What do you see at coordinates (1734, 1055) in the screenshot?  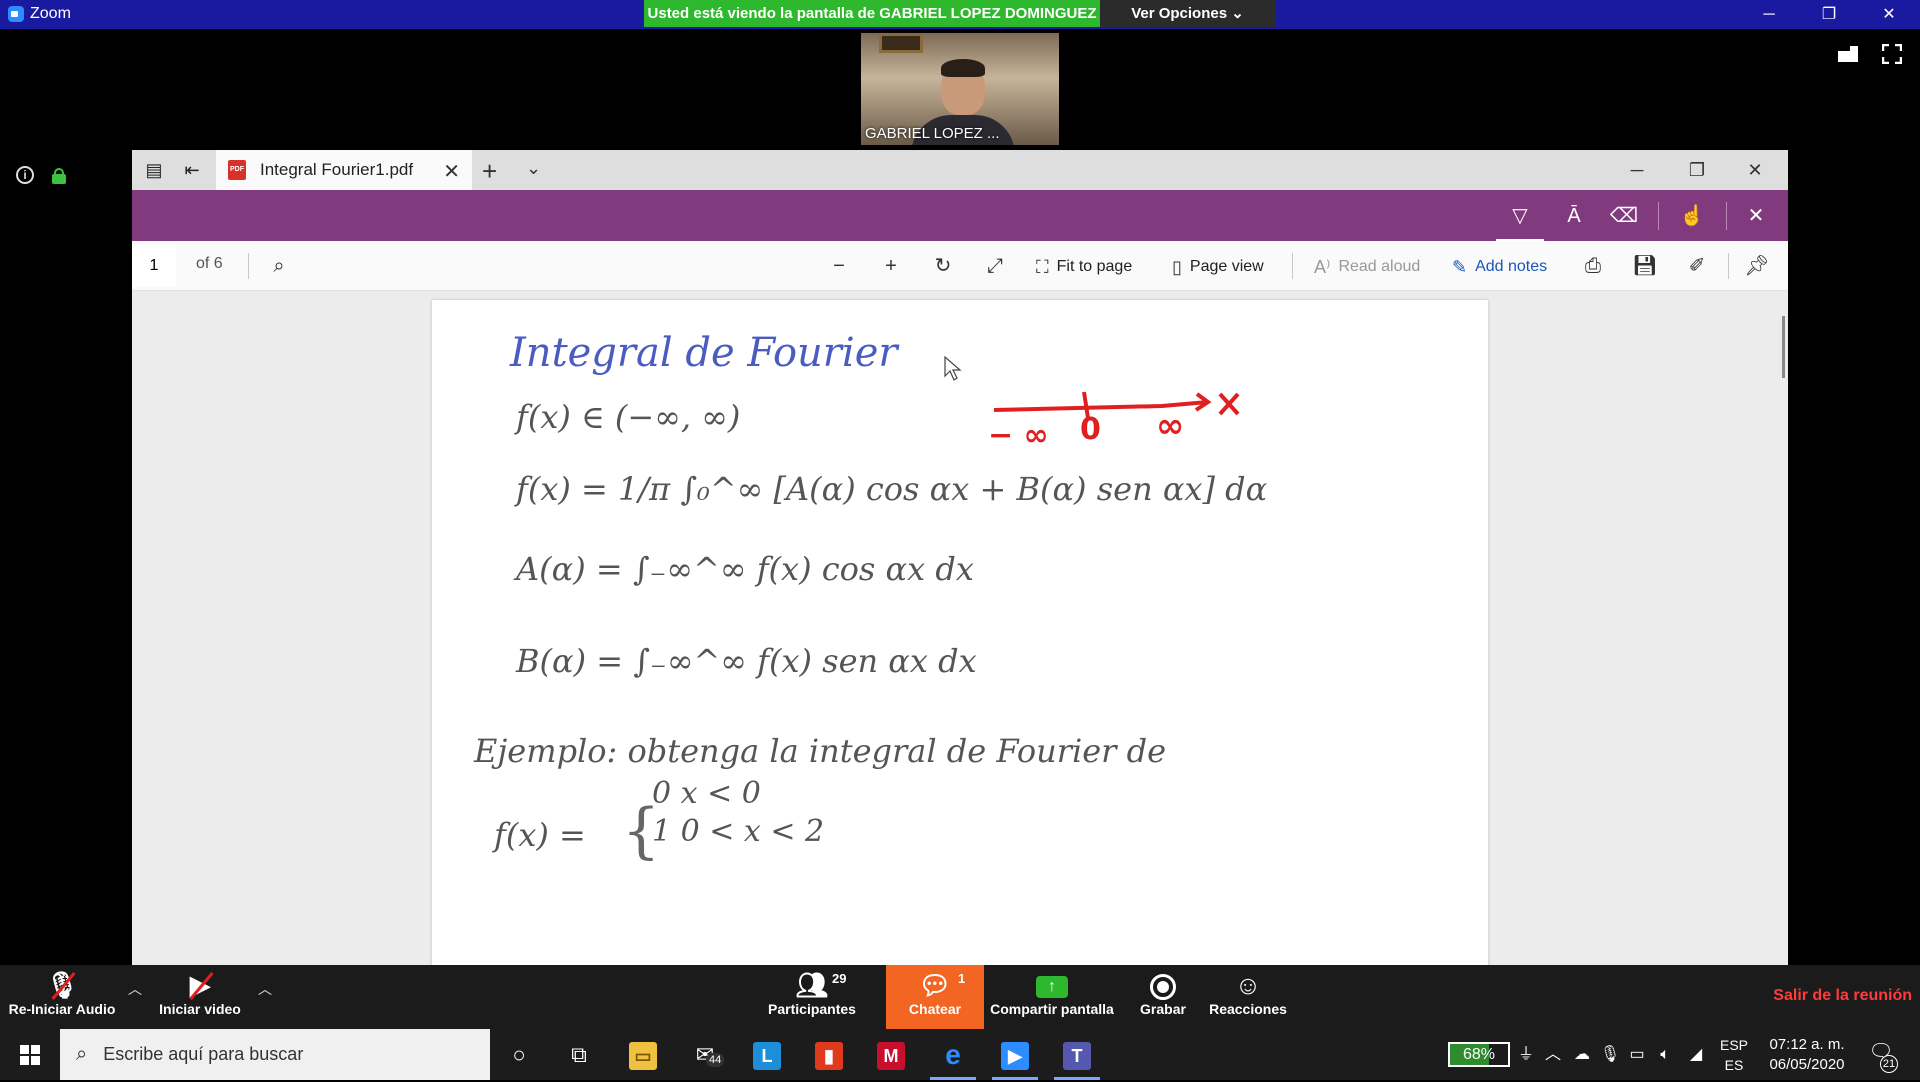 I see `language-indicator: ESP ES` at bounding box center [1734, 1055].